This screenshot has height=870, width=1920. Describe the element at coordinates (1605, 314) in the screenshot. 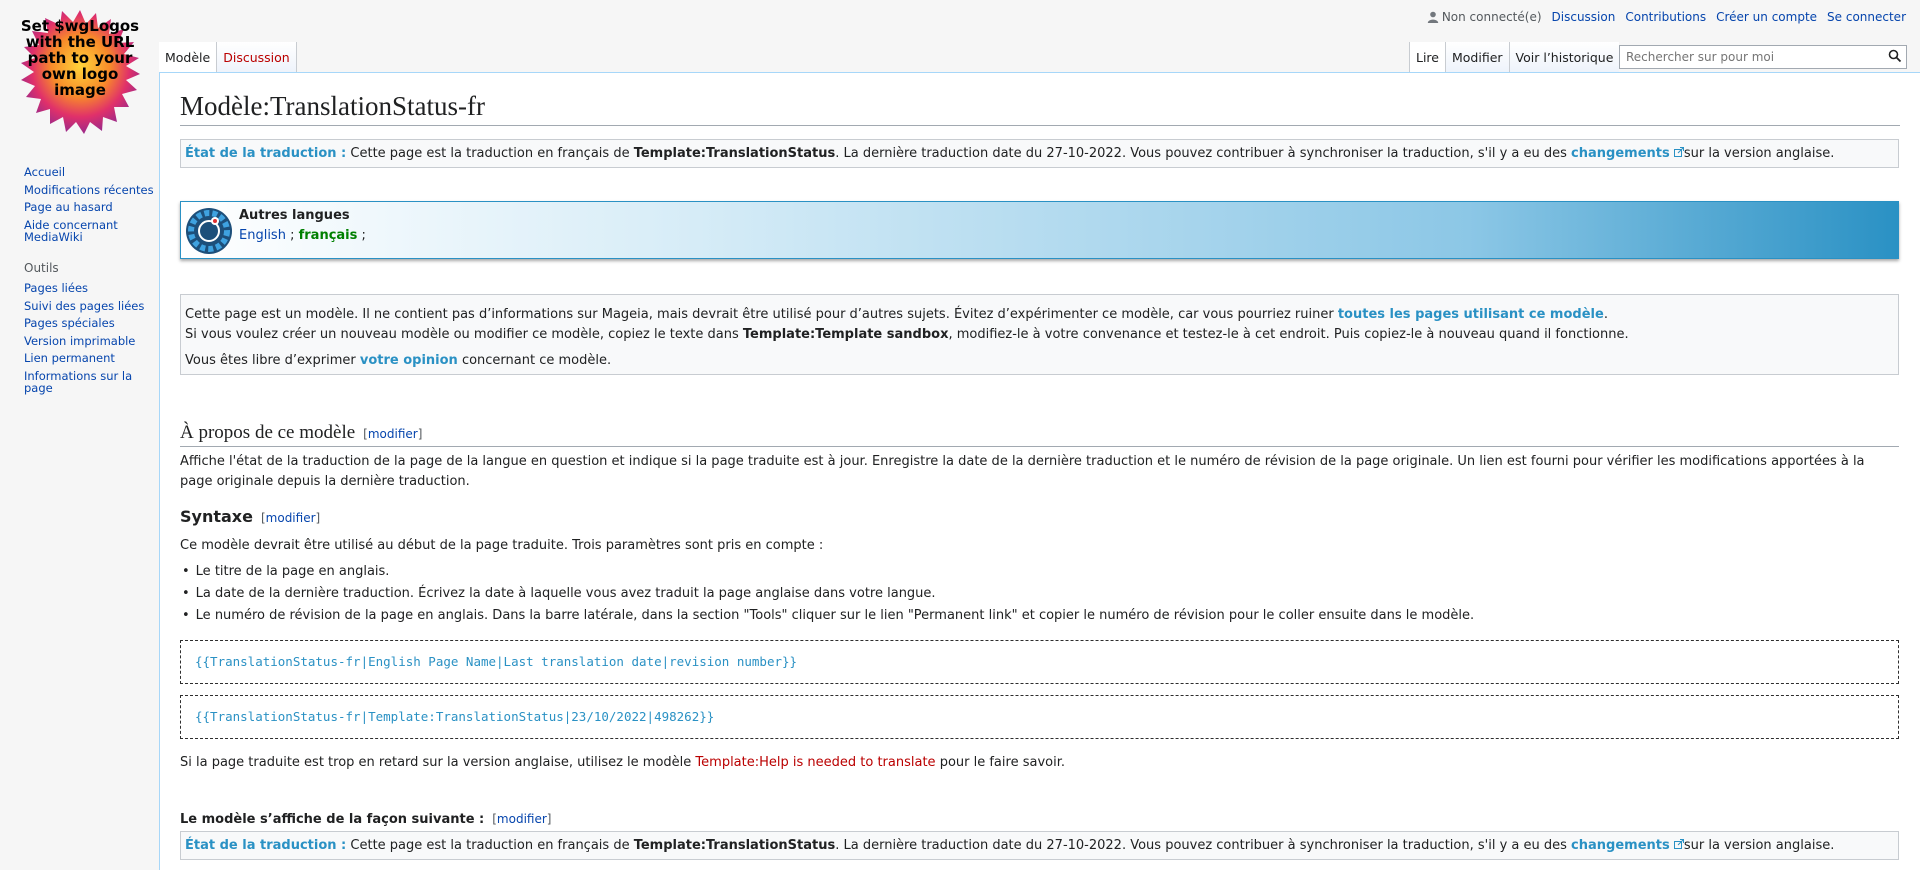

I see `notice-line1-end: .` at that location.